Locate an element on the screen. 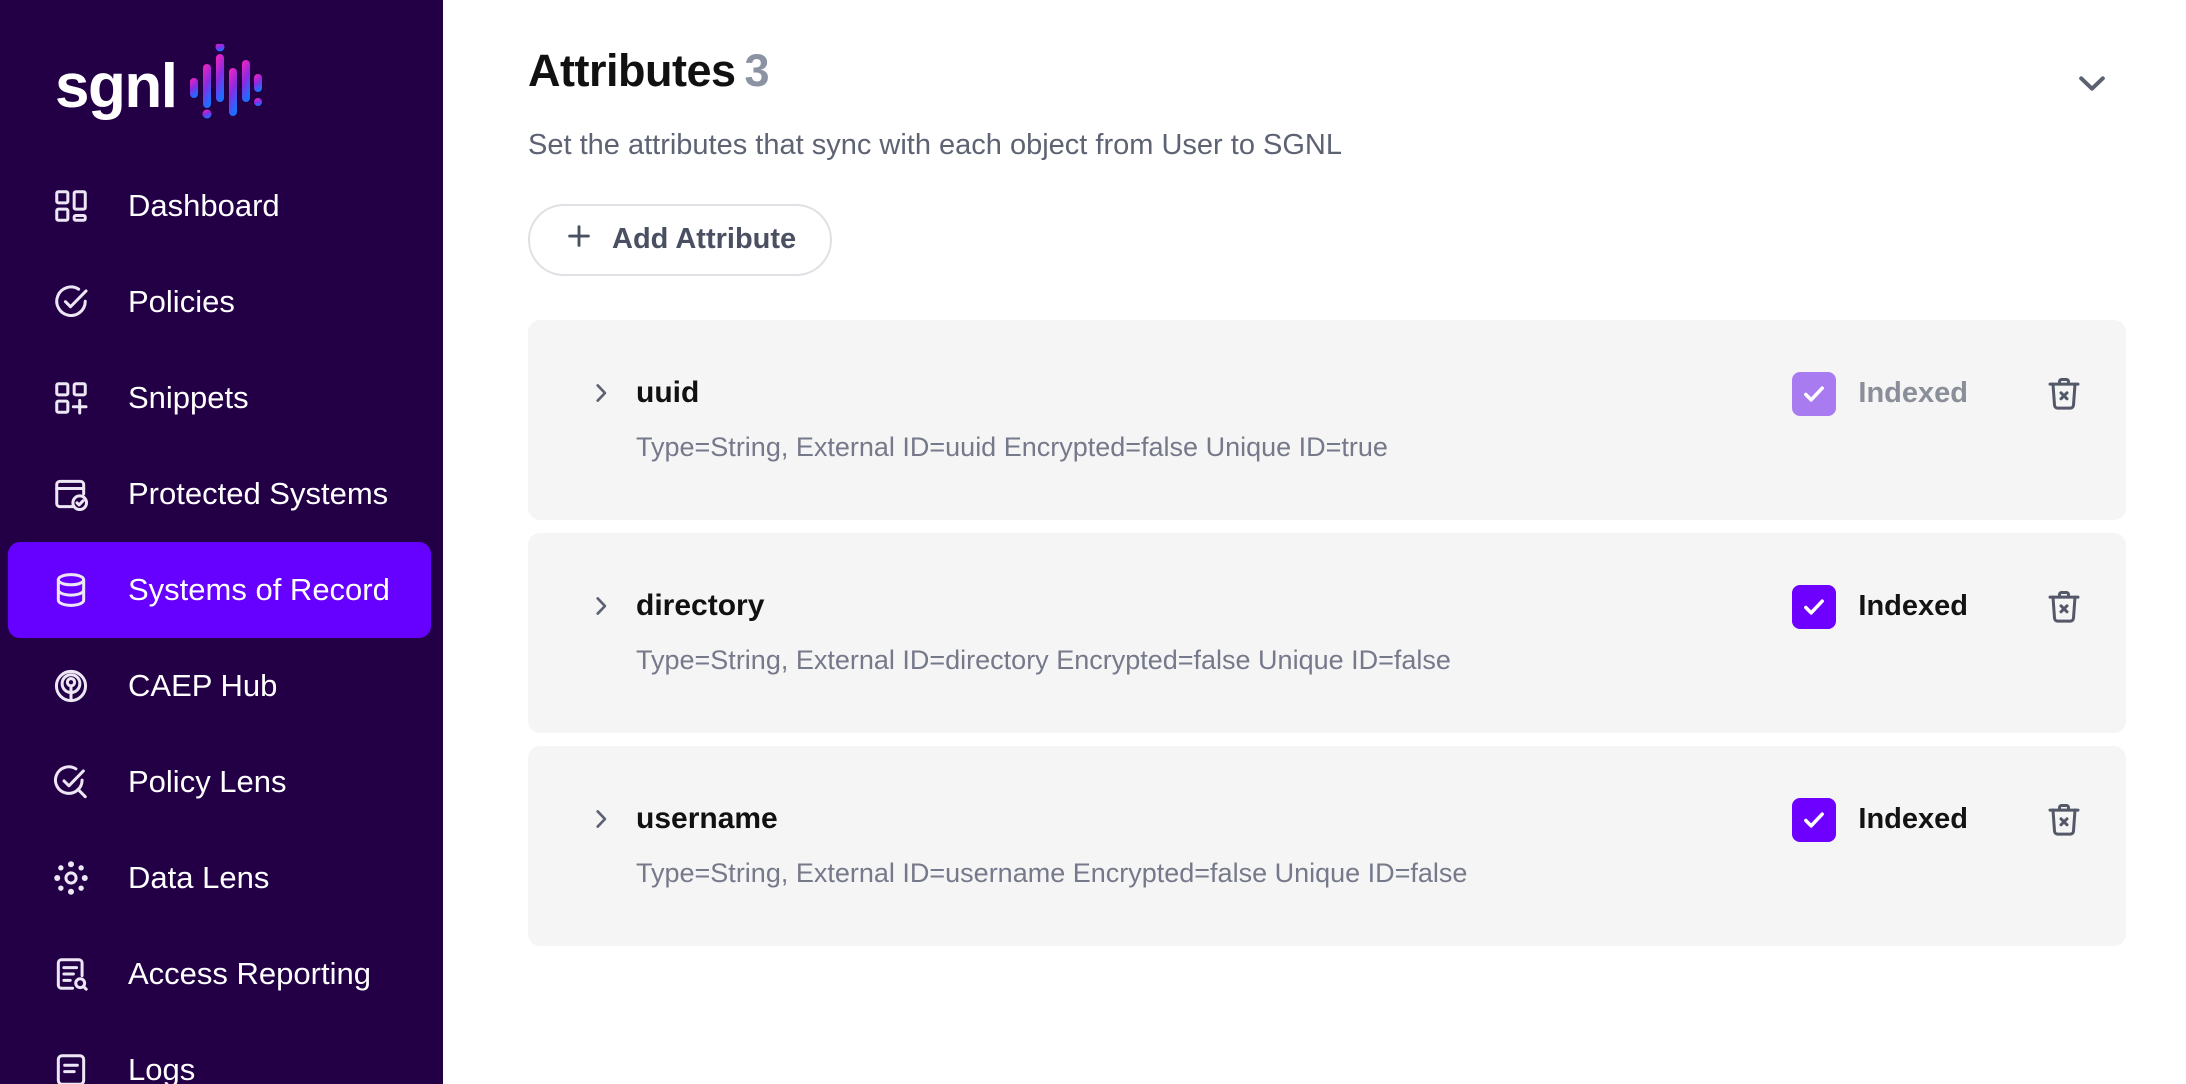  add-attribute-button: Add Attribute is located at coordinates (680, 239).